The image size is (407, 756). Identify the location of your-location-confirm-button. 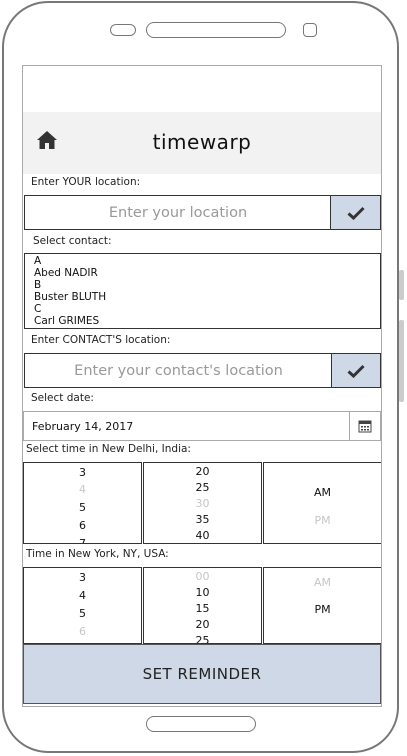
(355, 212).